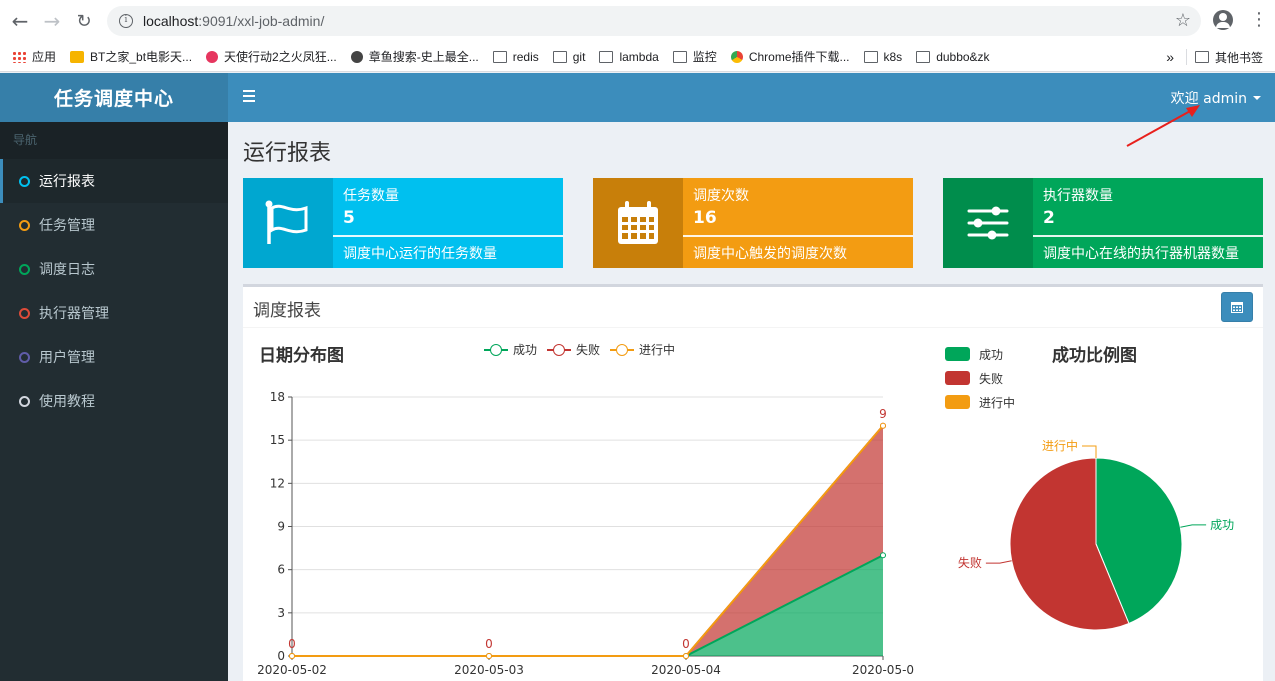  Describe the element at coordinates (882, 57) in the screenshot. I see `bookmark-folder-k8s: k8s` at that location.